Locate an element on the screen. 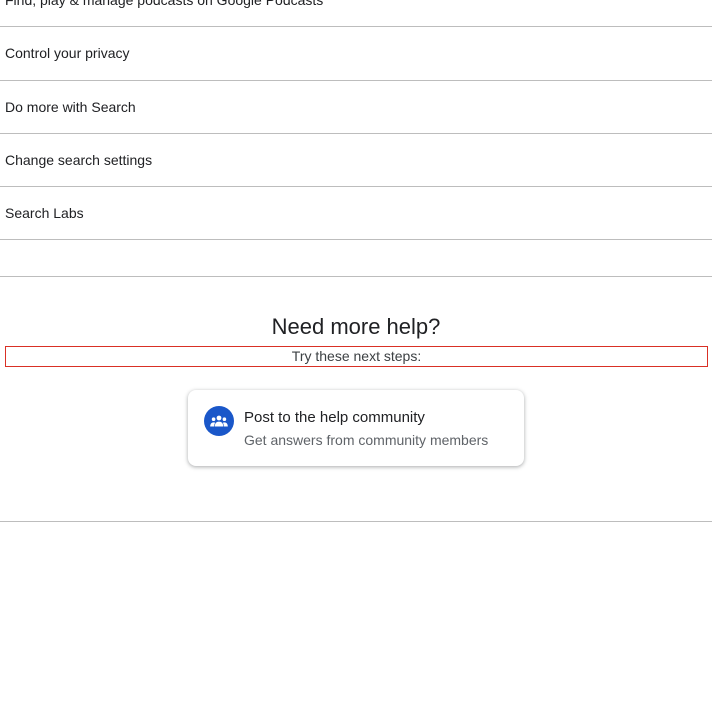 The width and height of the screenshot is (712, 712). groups-icon is located at coordinates (219, 421).